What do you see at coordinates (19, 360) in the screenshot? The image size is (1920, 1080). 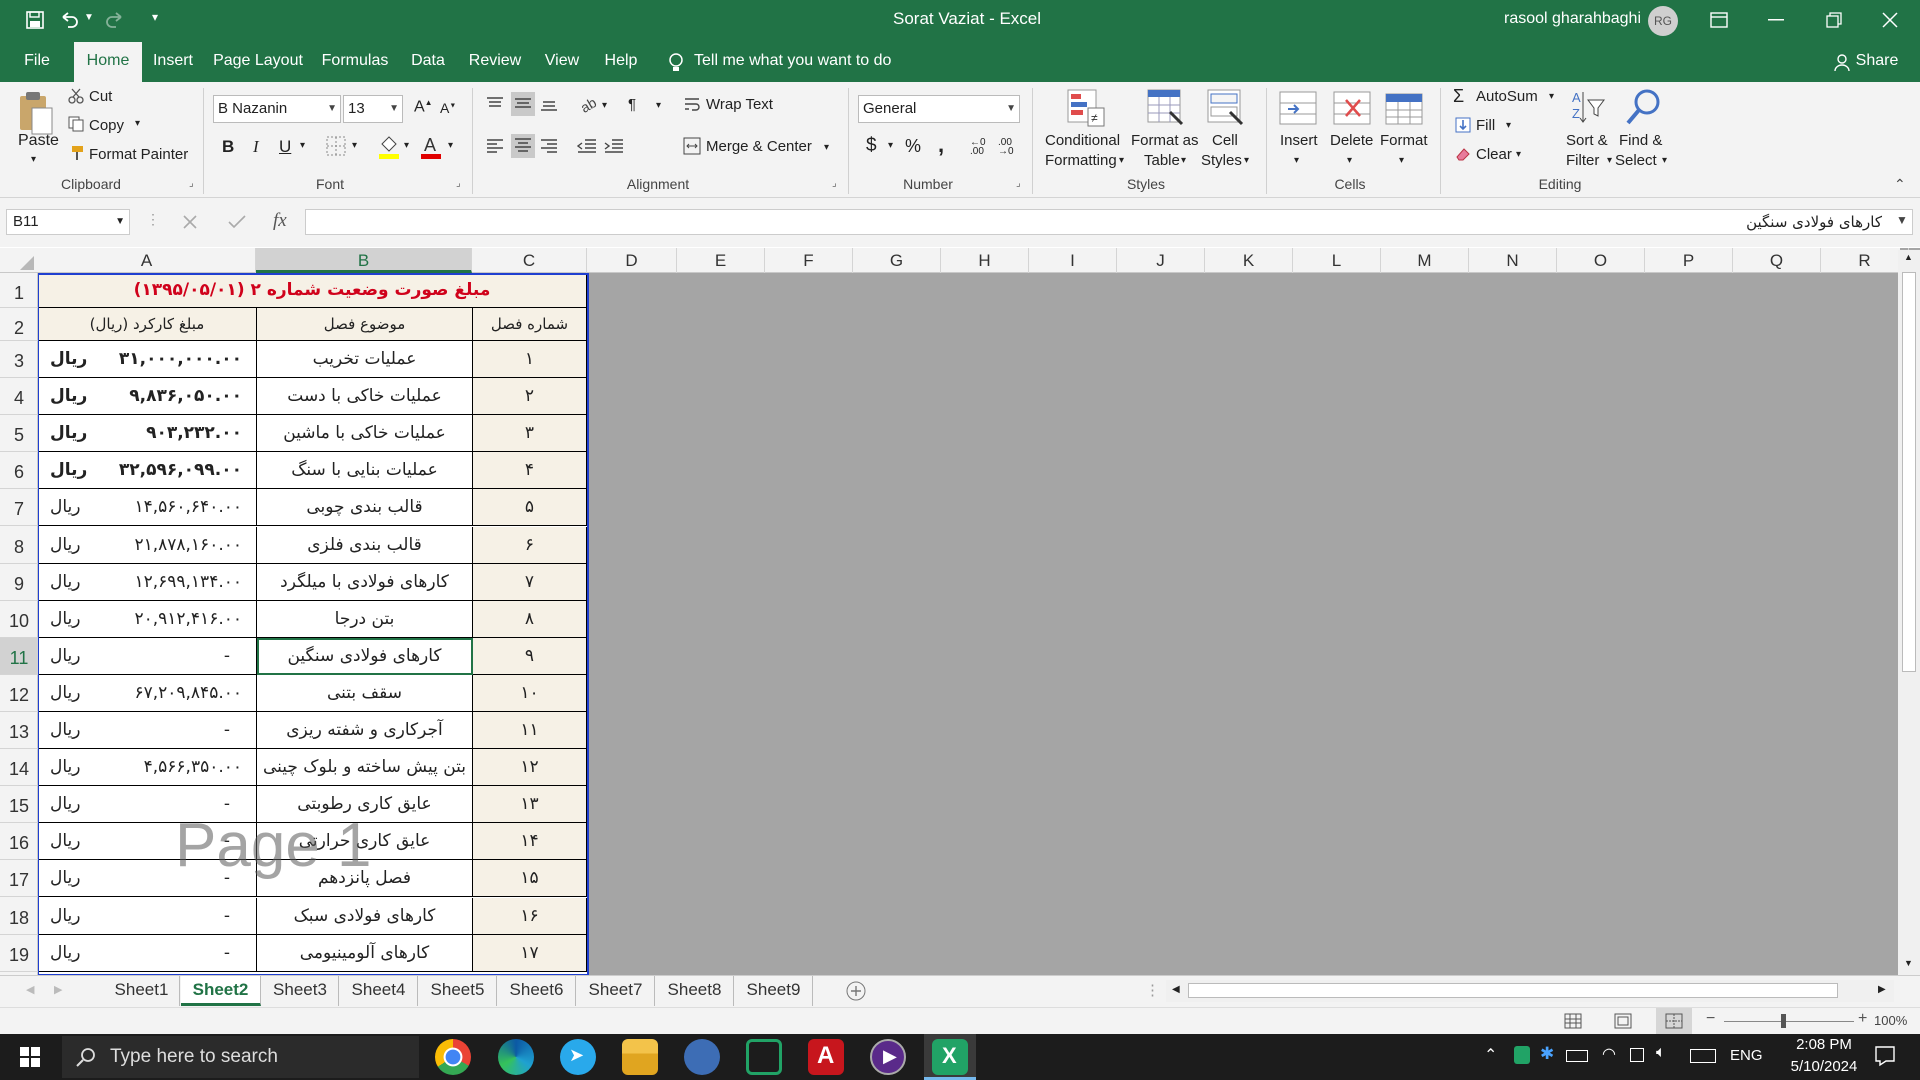 I see `row-header-3: 3` at bounding box center [19, 360].